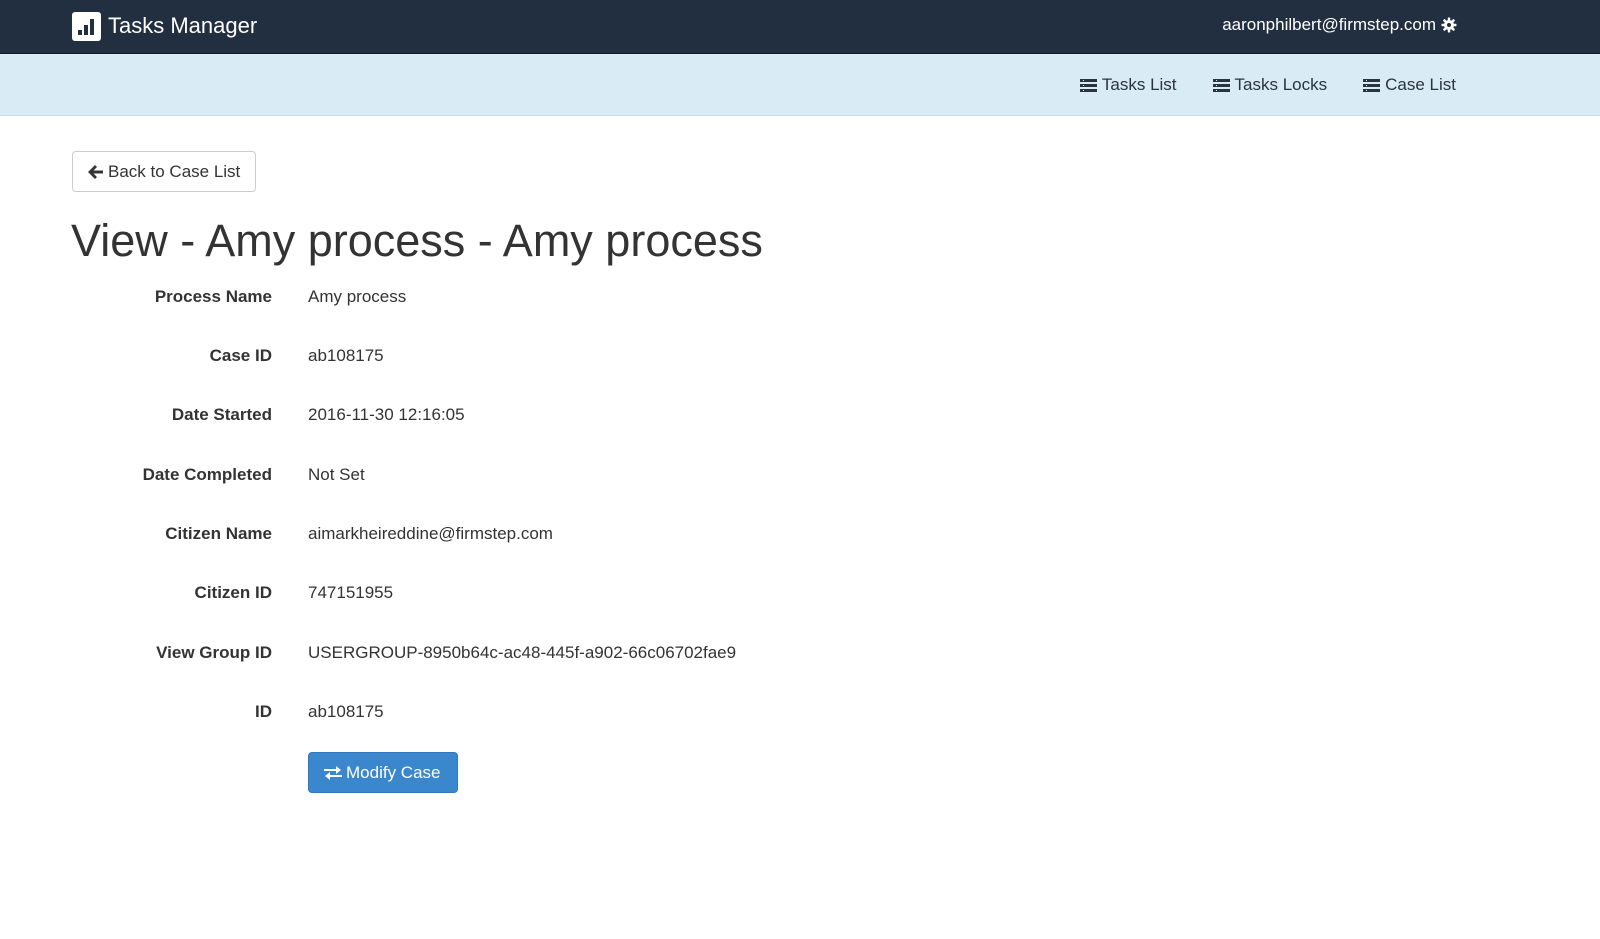  I want to click on brand-link: Tasks Manager, so click(164, 26).